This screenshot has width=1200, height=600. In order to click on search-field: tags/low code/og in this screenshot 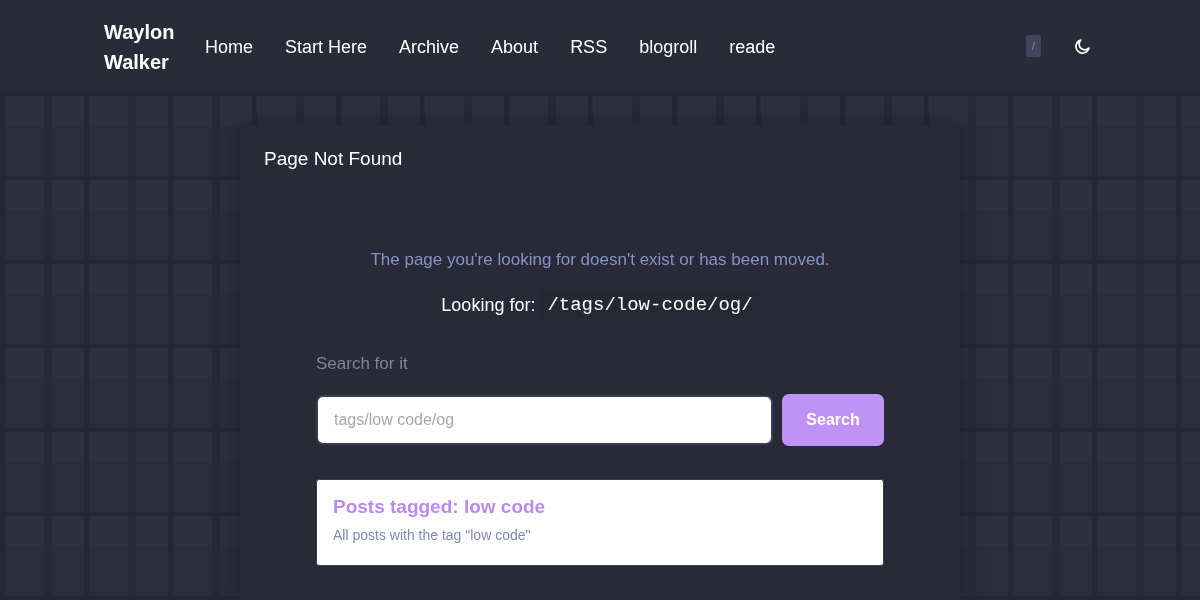, I will do `click(544, 420)`.